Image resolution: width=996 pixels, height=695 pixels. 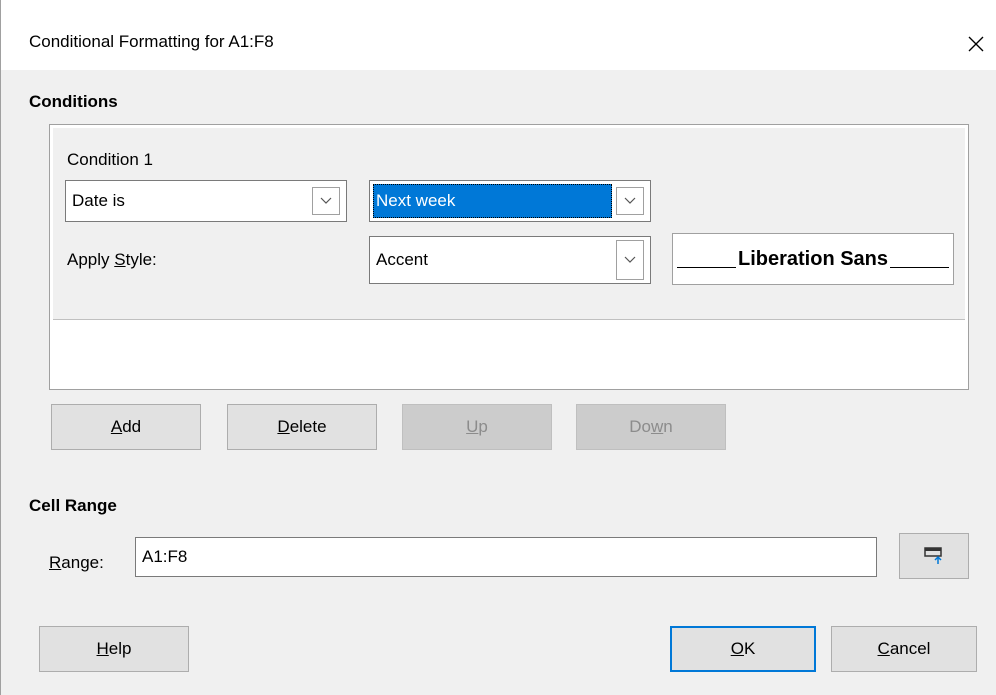 I want to click on shrink-dialog-icon, so click(x=933, y=555).